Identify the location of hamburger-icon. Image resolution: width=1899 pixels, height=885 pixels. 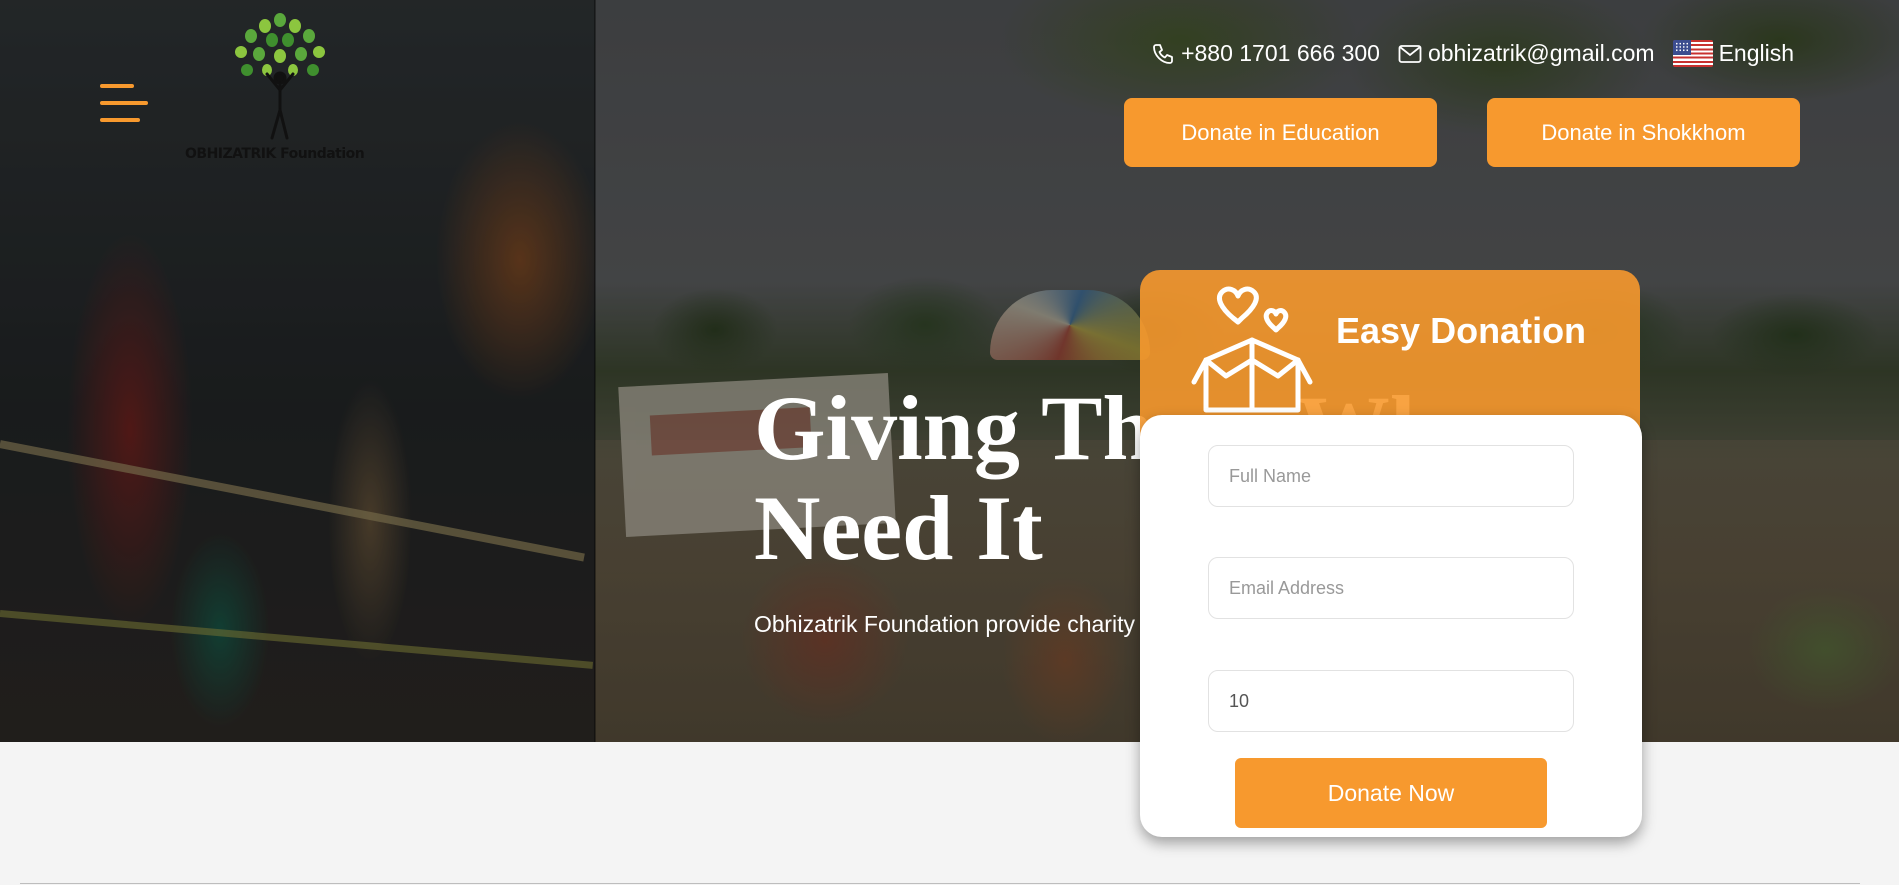
(125, 103).